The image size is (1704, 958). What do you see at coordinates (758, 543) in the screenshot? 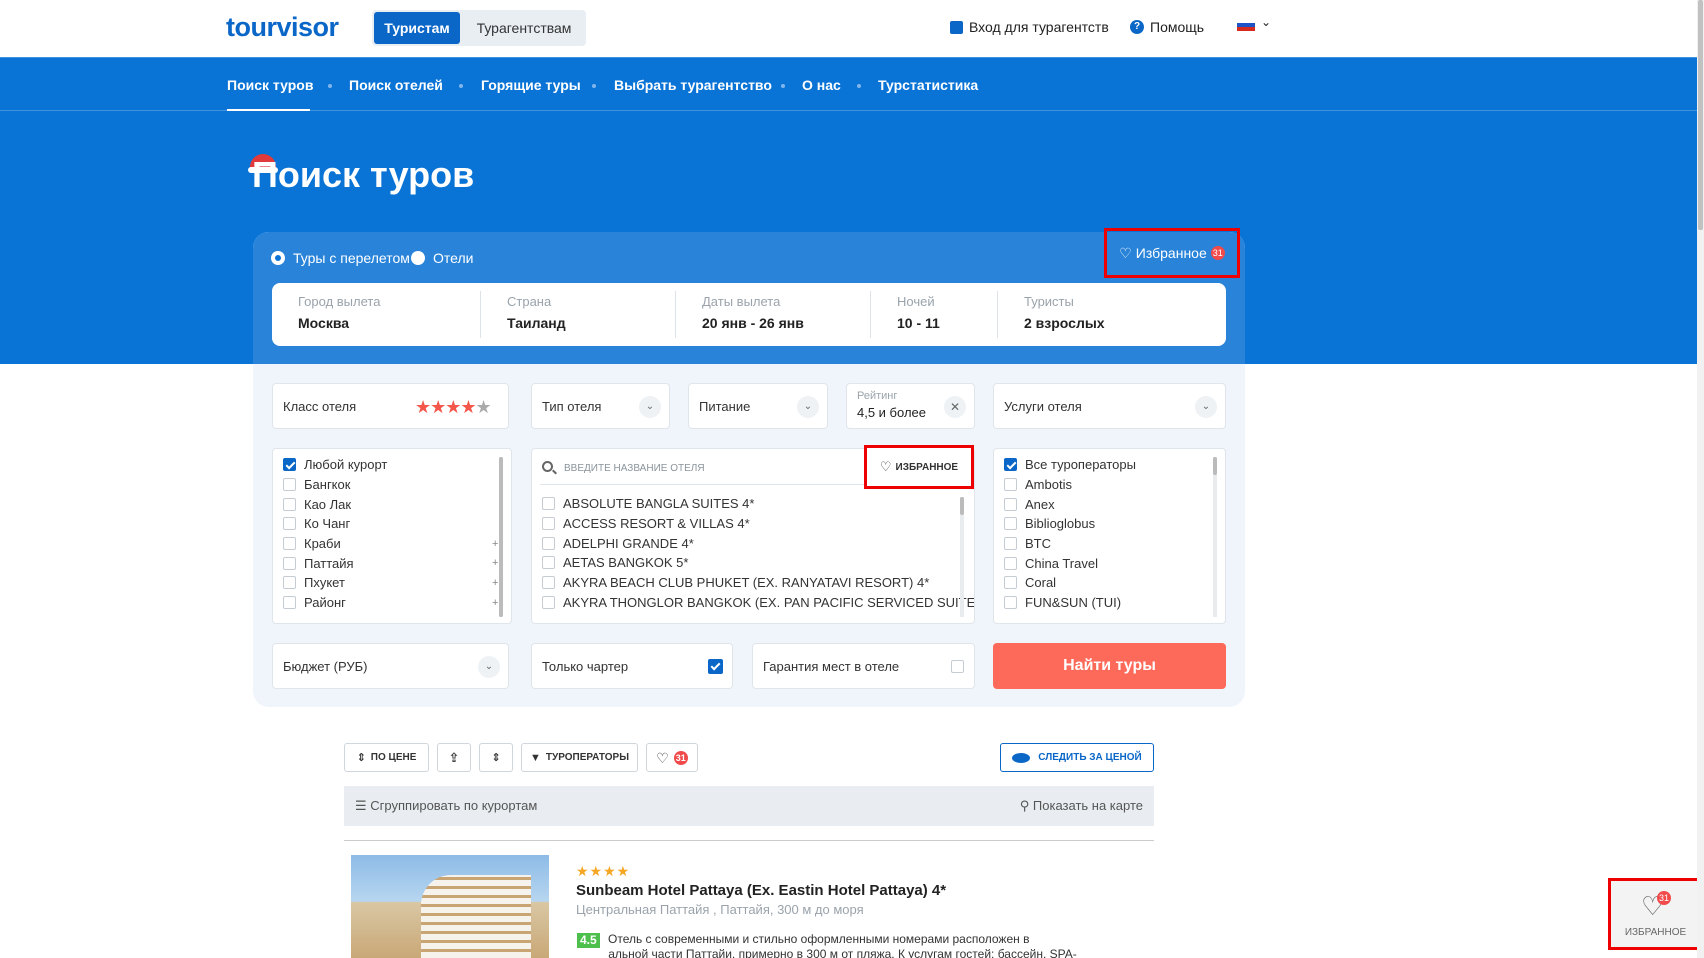
I see `list-item: ADELPHI GRANDE 4*` at bounding box center [758, 543].